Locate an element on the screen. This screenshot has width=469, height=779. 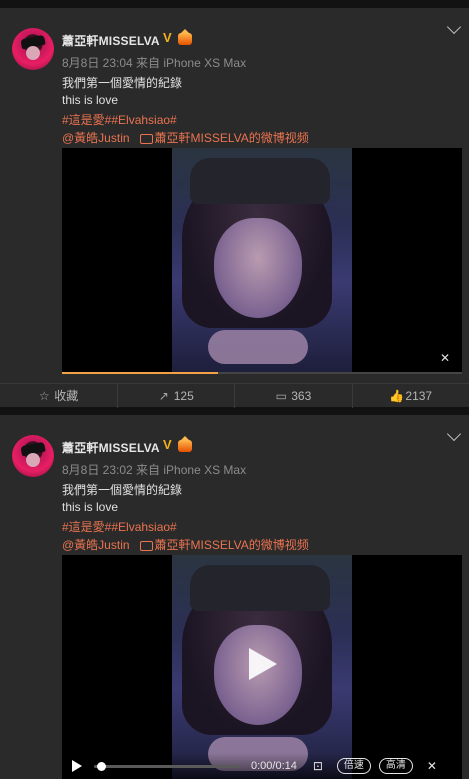
mute-icon: ✕ is located at coordinates (447, 358).